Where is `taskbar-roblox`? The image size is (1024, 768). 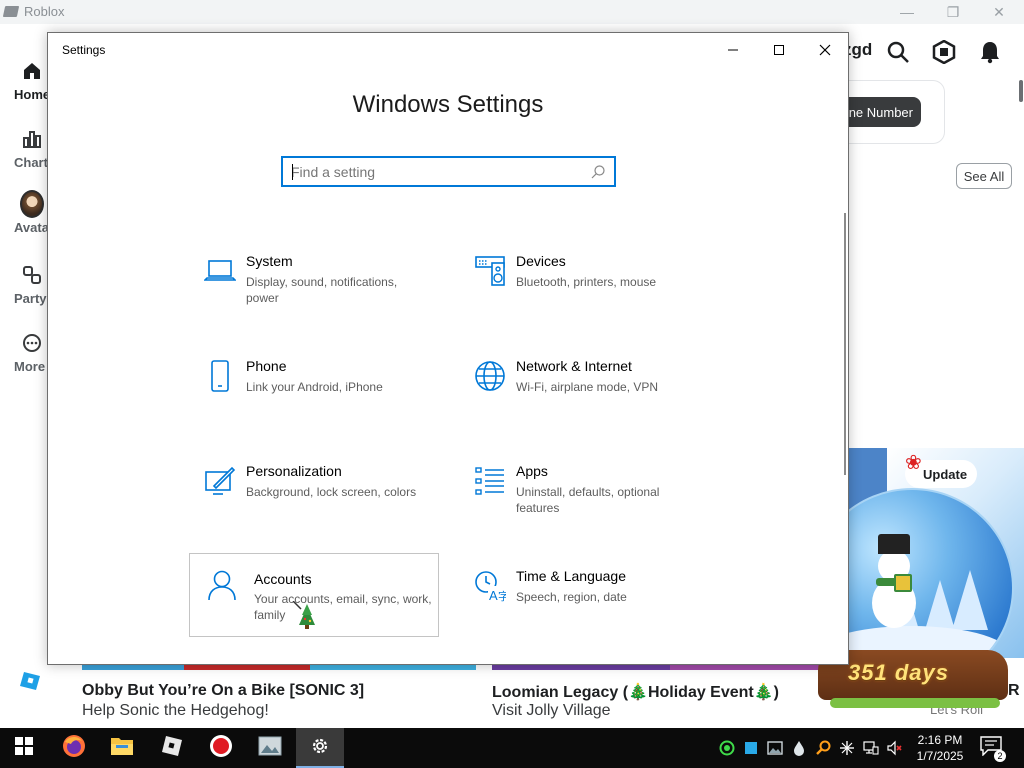 taskbar-roblox is located at coordinates (172, 748).